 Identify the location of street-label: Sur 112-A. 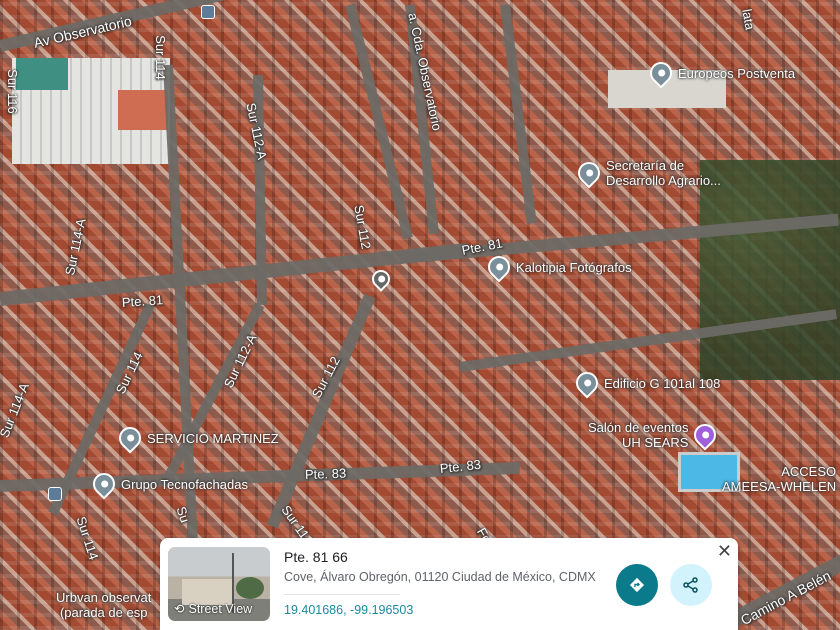
(256, 131).